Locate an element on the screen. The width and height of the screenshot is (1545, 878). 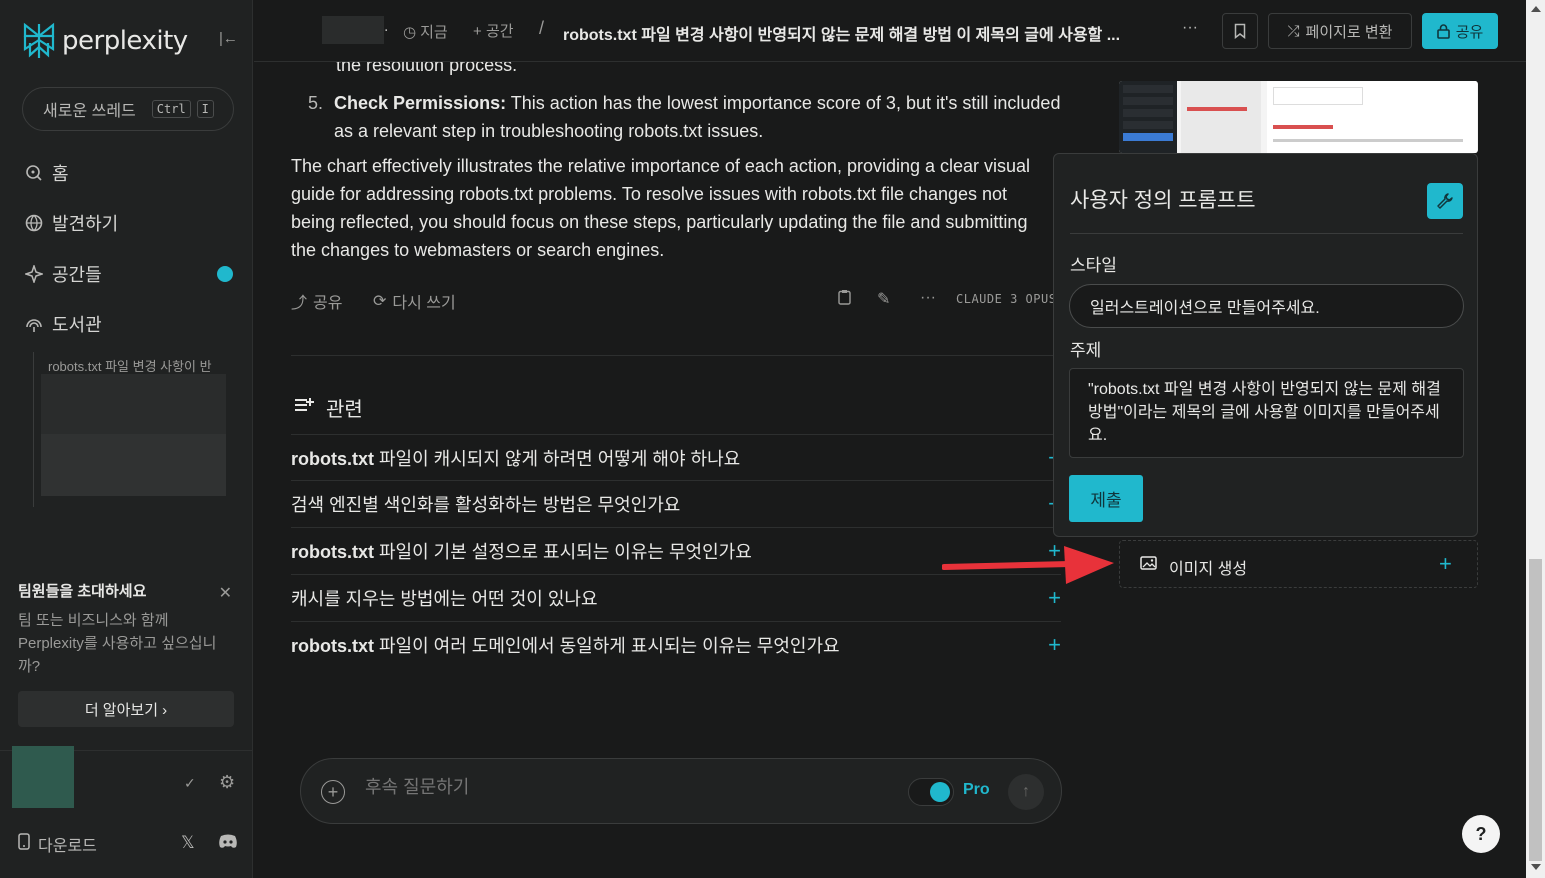
related-item: robots.txt 파일이 캐시되지 않게 하려면 어떻게 해야 하나요 + is located at coordinates (676, 457).